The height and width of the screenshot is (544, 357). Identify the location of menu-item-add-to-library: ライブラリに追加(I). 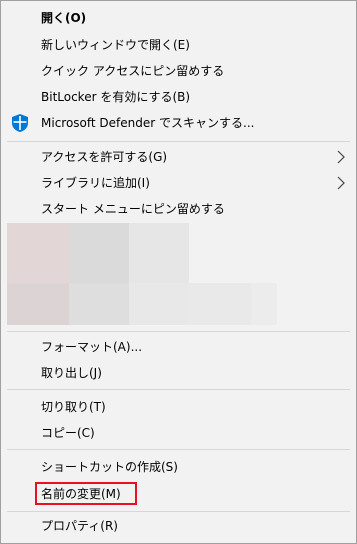
(178, 183).